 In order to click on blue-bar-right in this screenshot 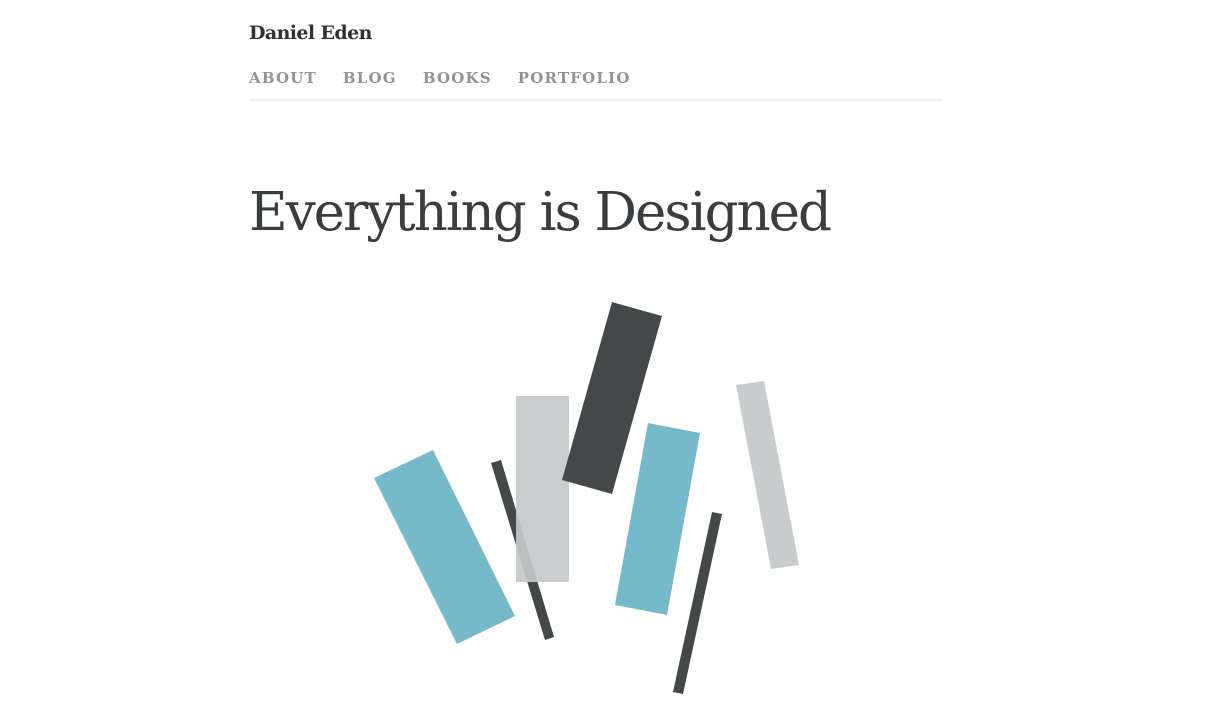, I will do `click(657, 519)`.